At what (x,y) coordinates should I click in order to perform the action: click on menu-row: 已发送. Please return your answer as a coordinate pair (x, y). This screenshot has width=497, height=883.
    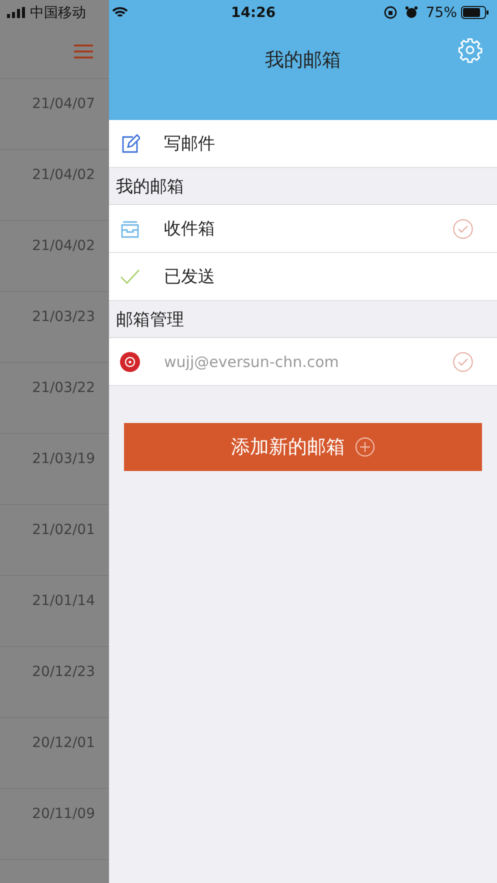
    Looking at the image, I should click on (303, 277).